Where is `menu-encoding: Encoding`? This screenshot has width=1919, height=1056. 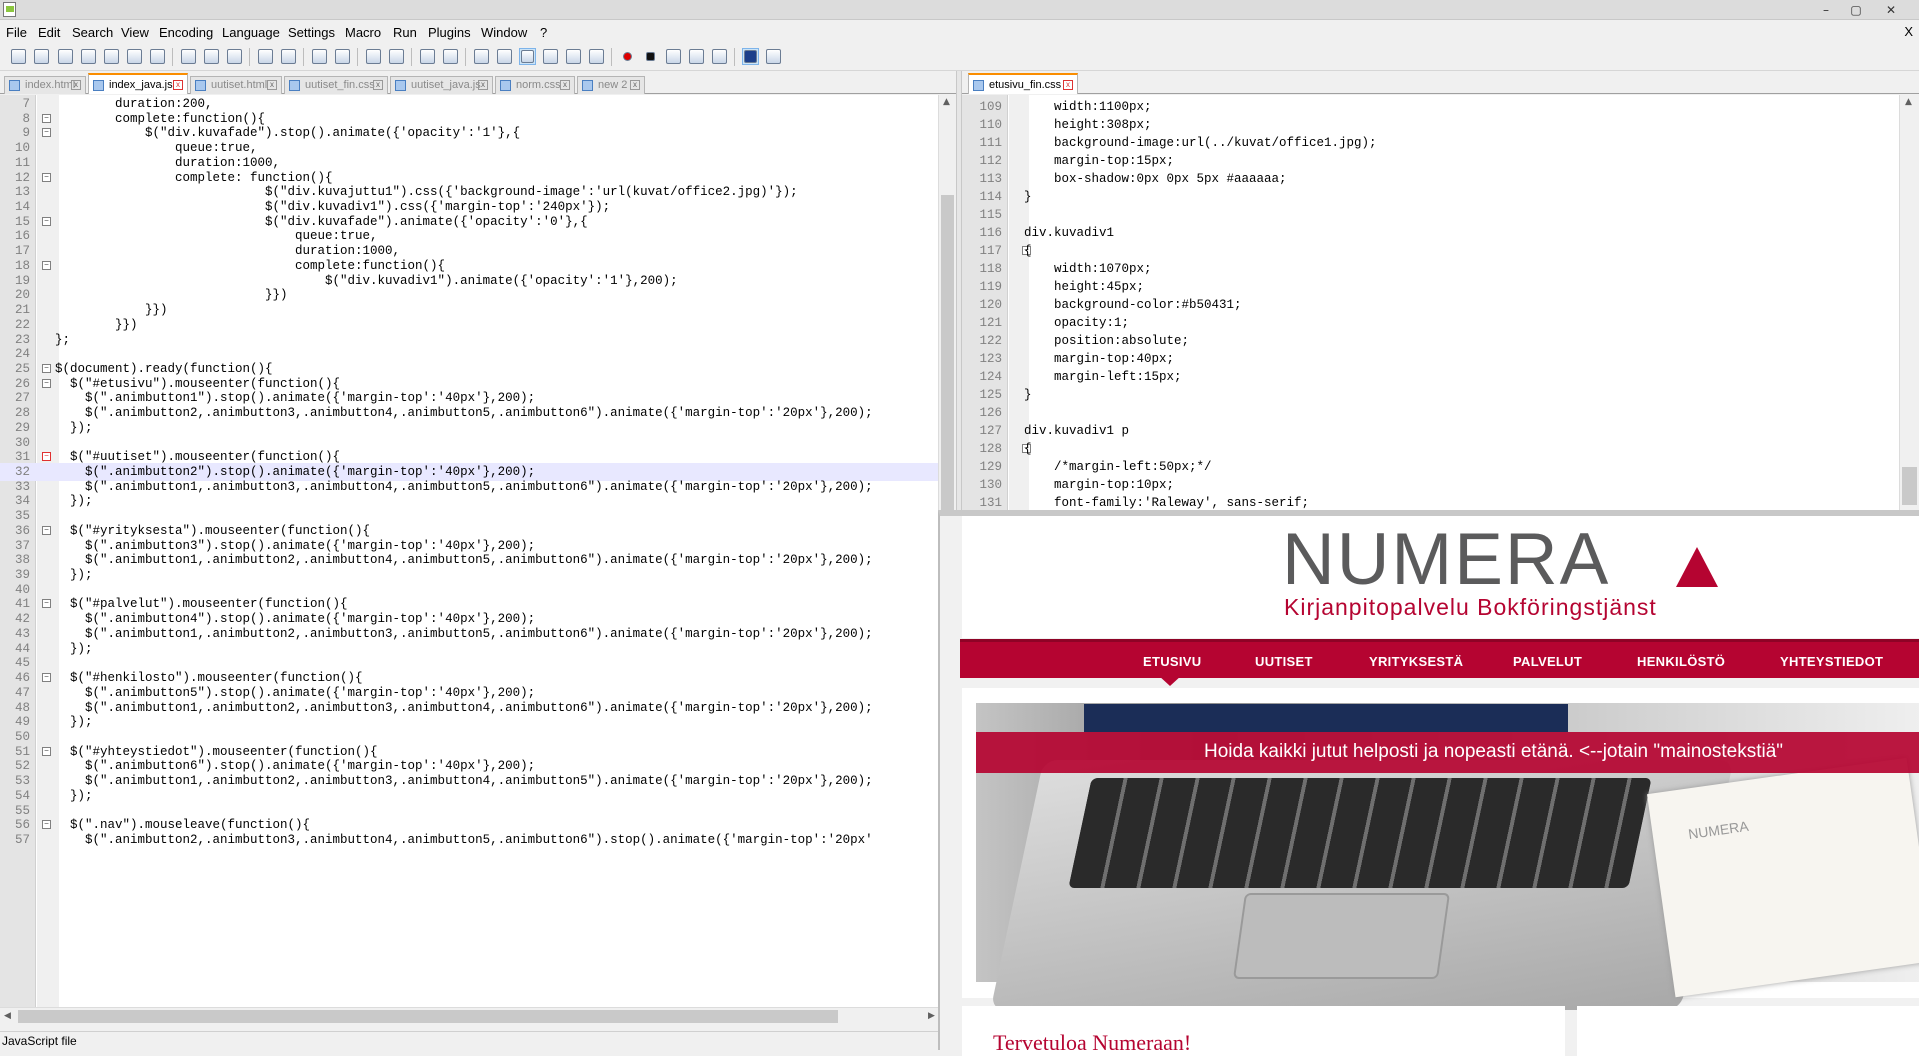
menu-encoding: Encoding is located at coordinates (186, 32).